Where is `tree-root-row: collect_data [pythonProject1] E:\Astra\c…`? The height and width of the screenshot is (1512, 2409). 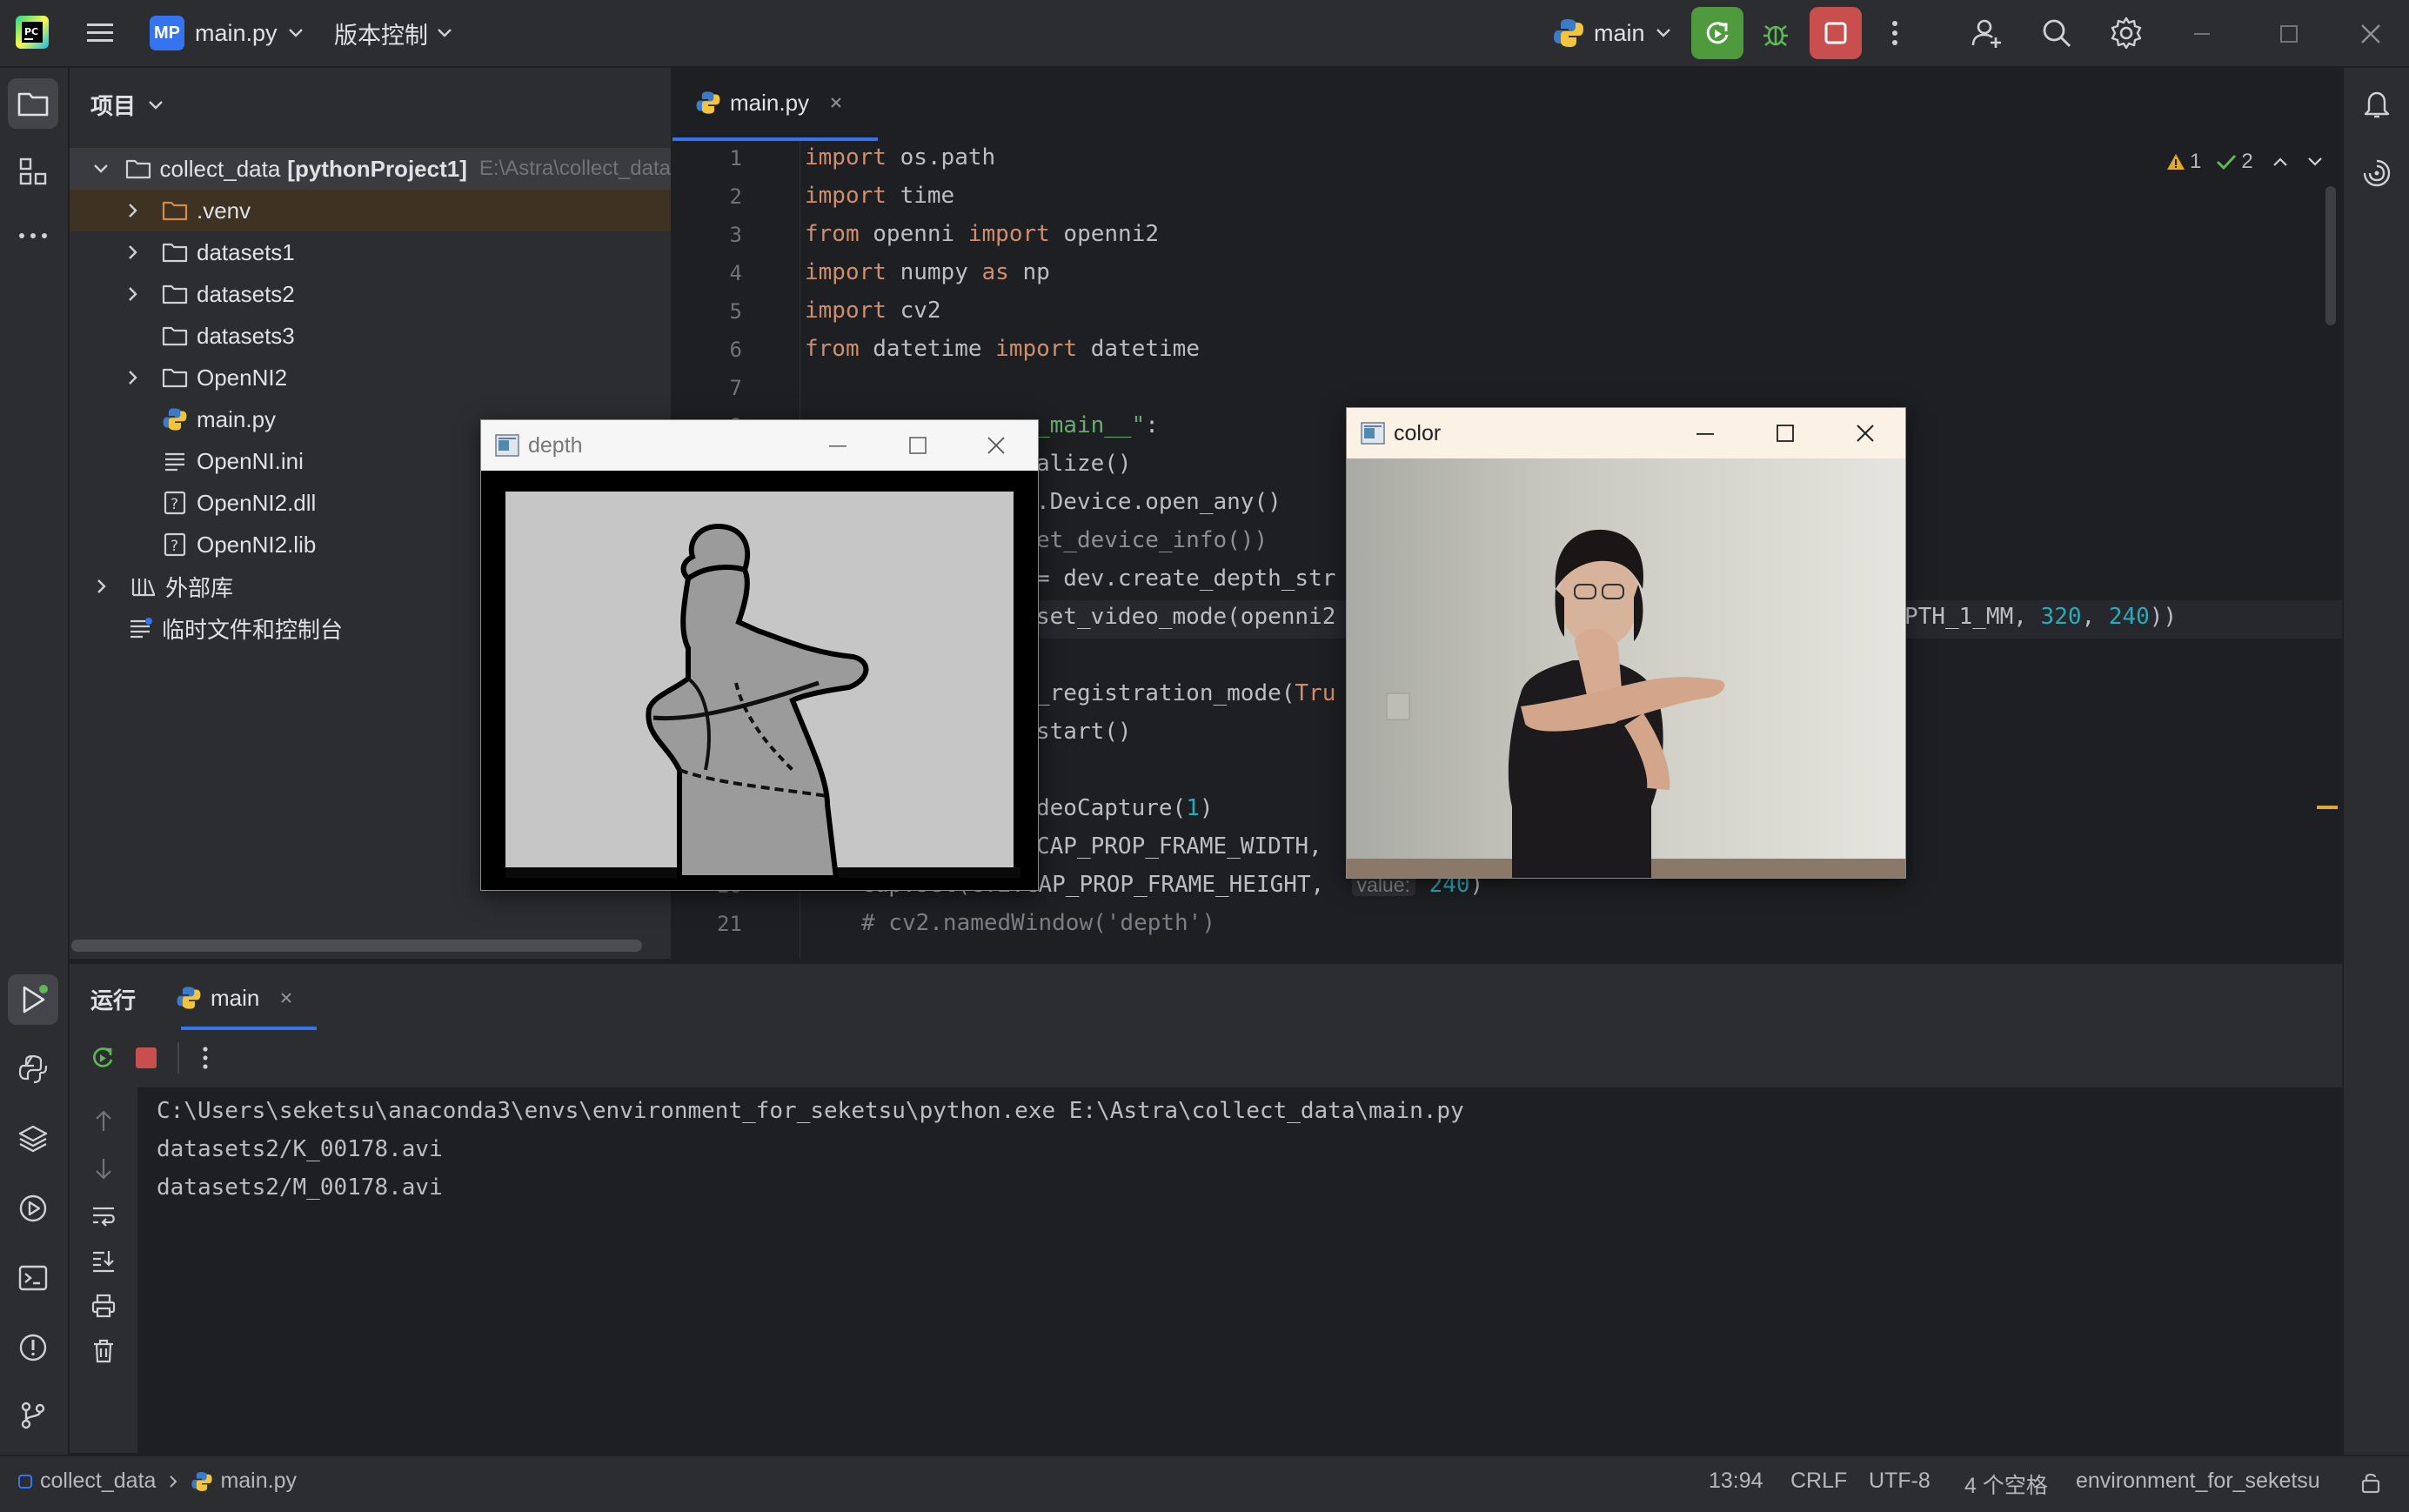
tree-root-row: collect_data [pythonProject1] E:\Astra\c… is located at coordinates (370, 169).